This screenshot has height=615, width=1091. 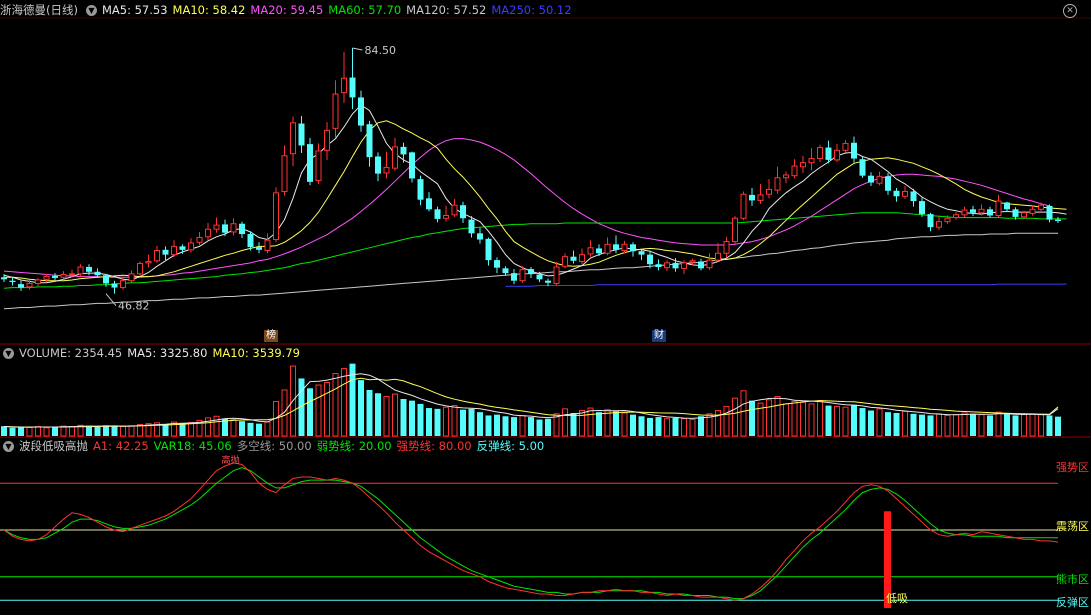 I want to click on zone-label-bear: 熊市区, so click(x=1072, y=579).